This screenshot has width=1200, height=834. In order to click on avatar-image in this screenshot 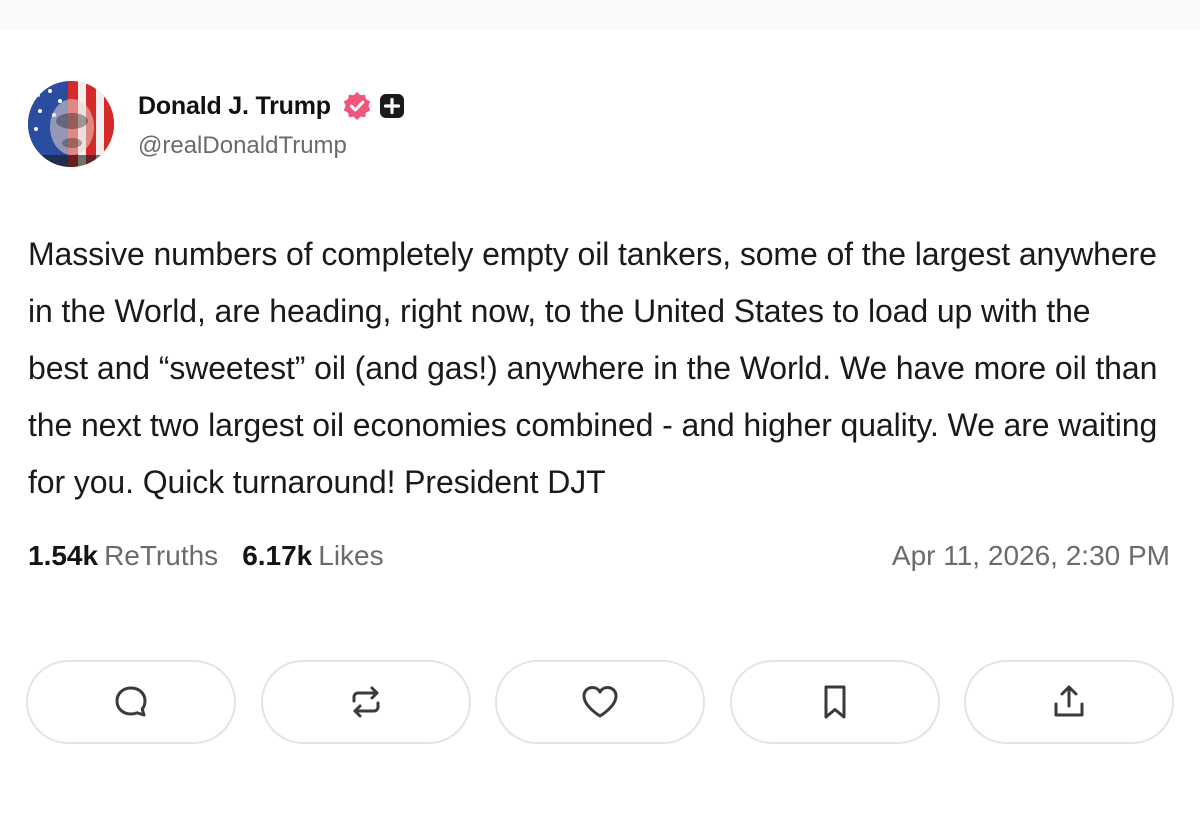, I will do `click(71, 124)`.